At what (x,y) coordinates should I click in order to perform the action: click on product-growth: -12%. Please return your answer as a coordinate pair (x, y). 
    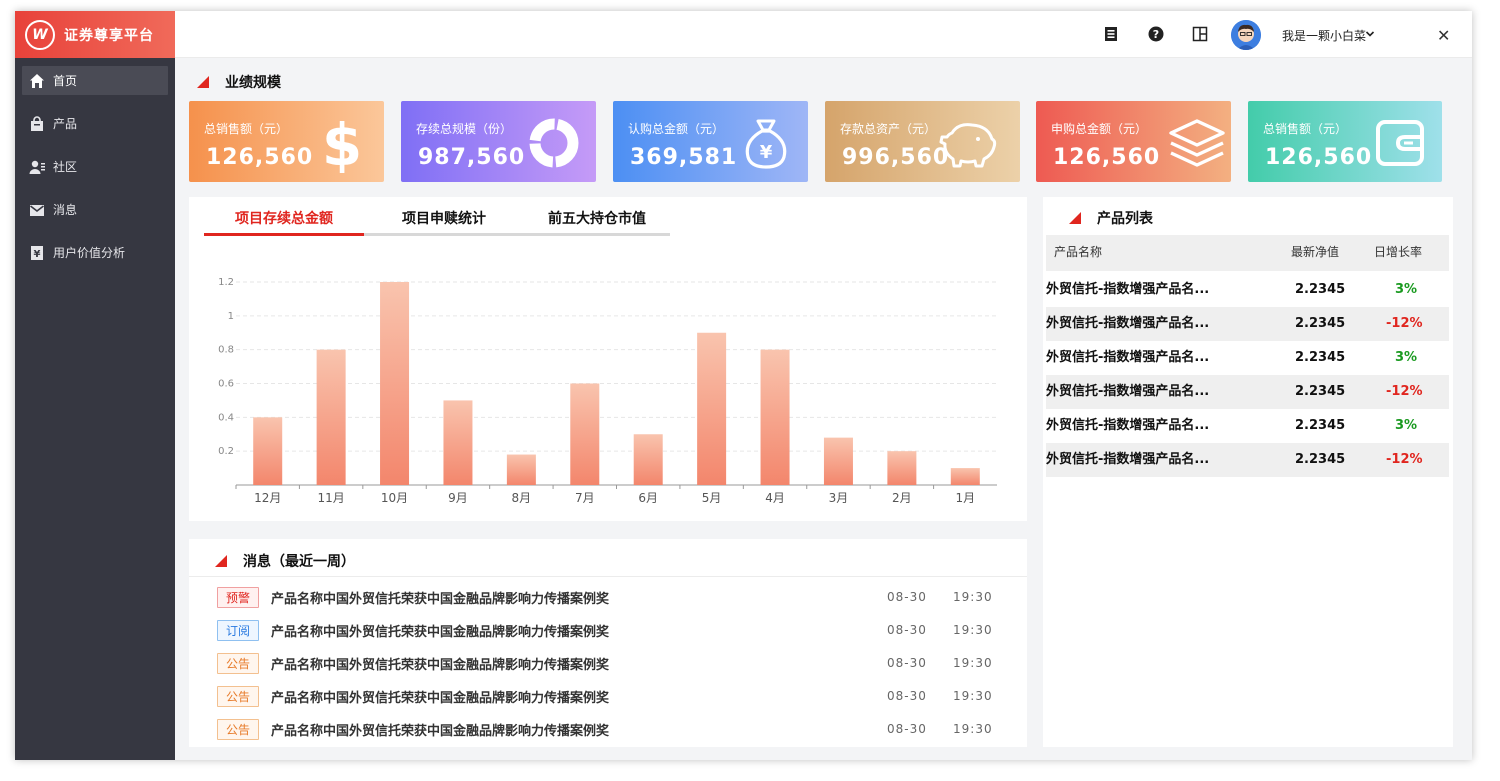
    Looking at the image, I should click on (1404, 459).